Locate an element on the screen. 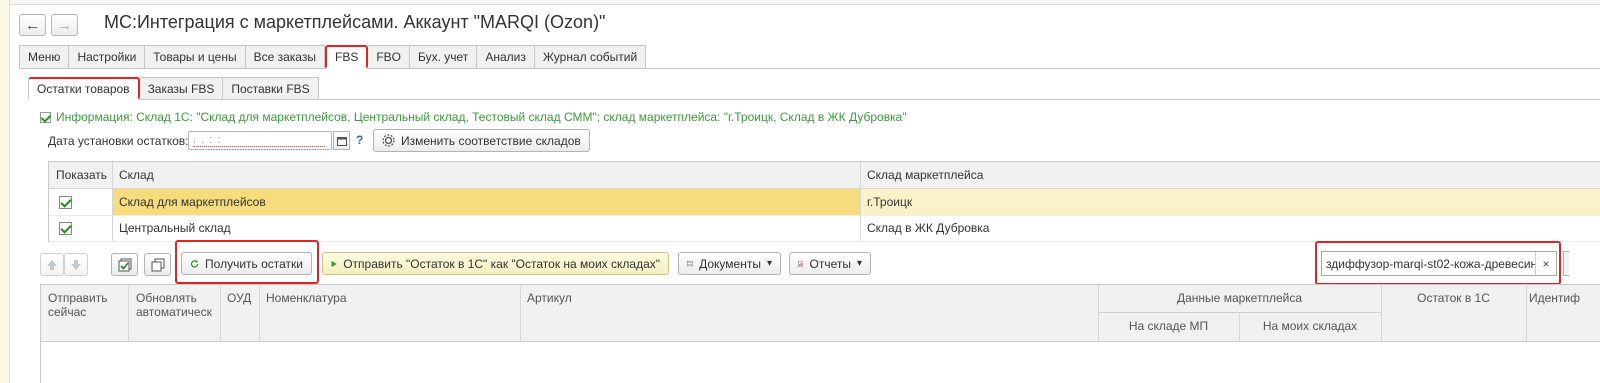 Image resolution: width=1600 pixels, height=383 pixels. subtab-fbs-shipments: Поставки FBS is located at coordinates (271, 88).